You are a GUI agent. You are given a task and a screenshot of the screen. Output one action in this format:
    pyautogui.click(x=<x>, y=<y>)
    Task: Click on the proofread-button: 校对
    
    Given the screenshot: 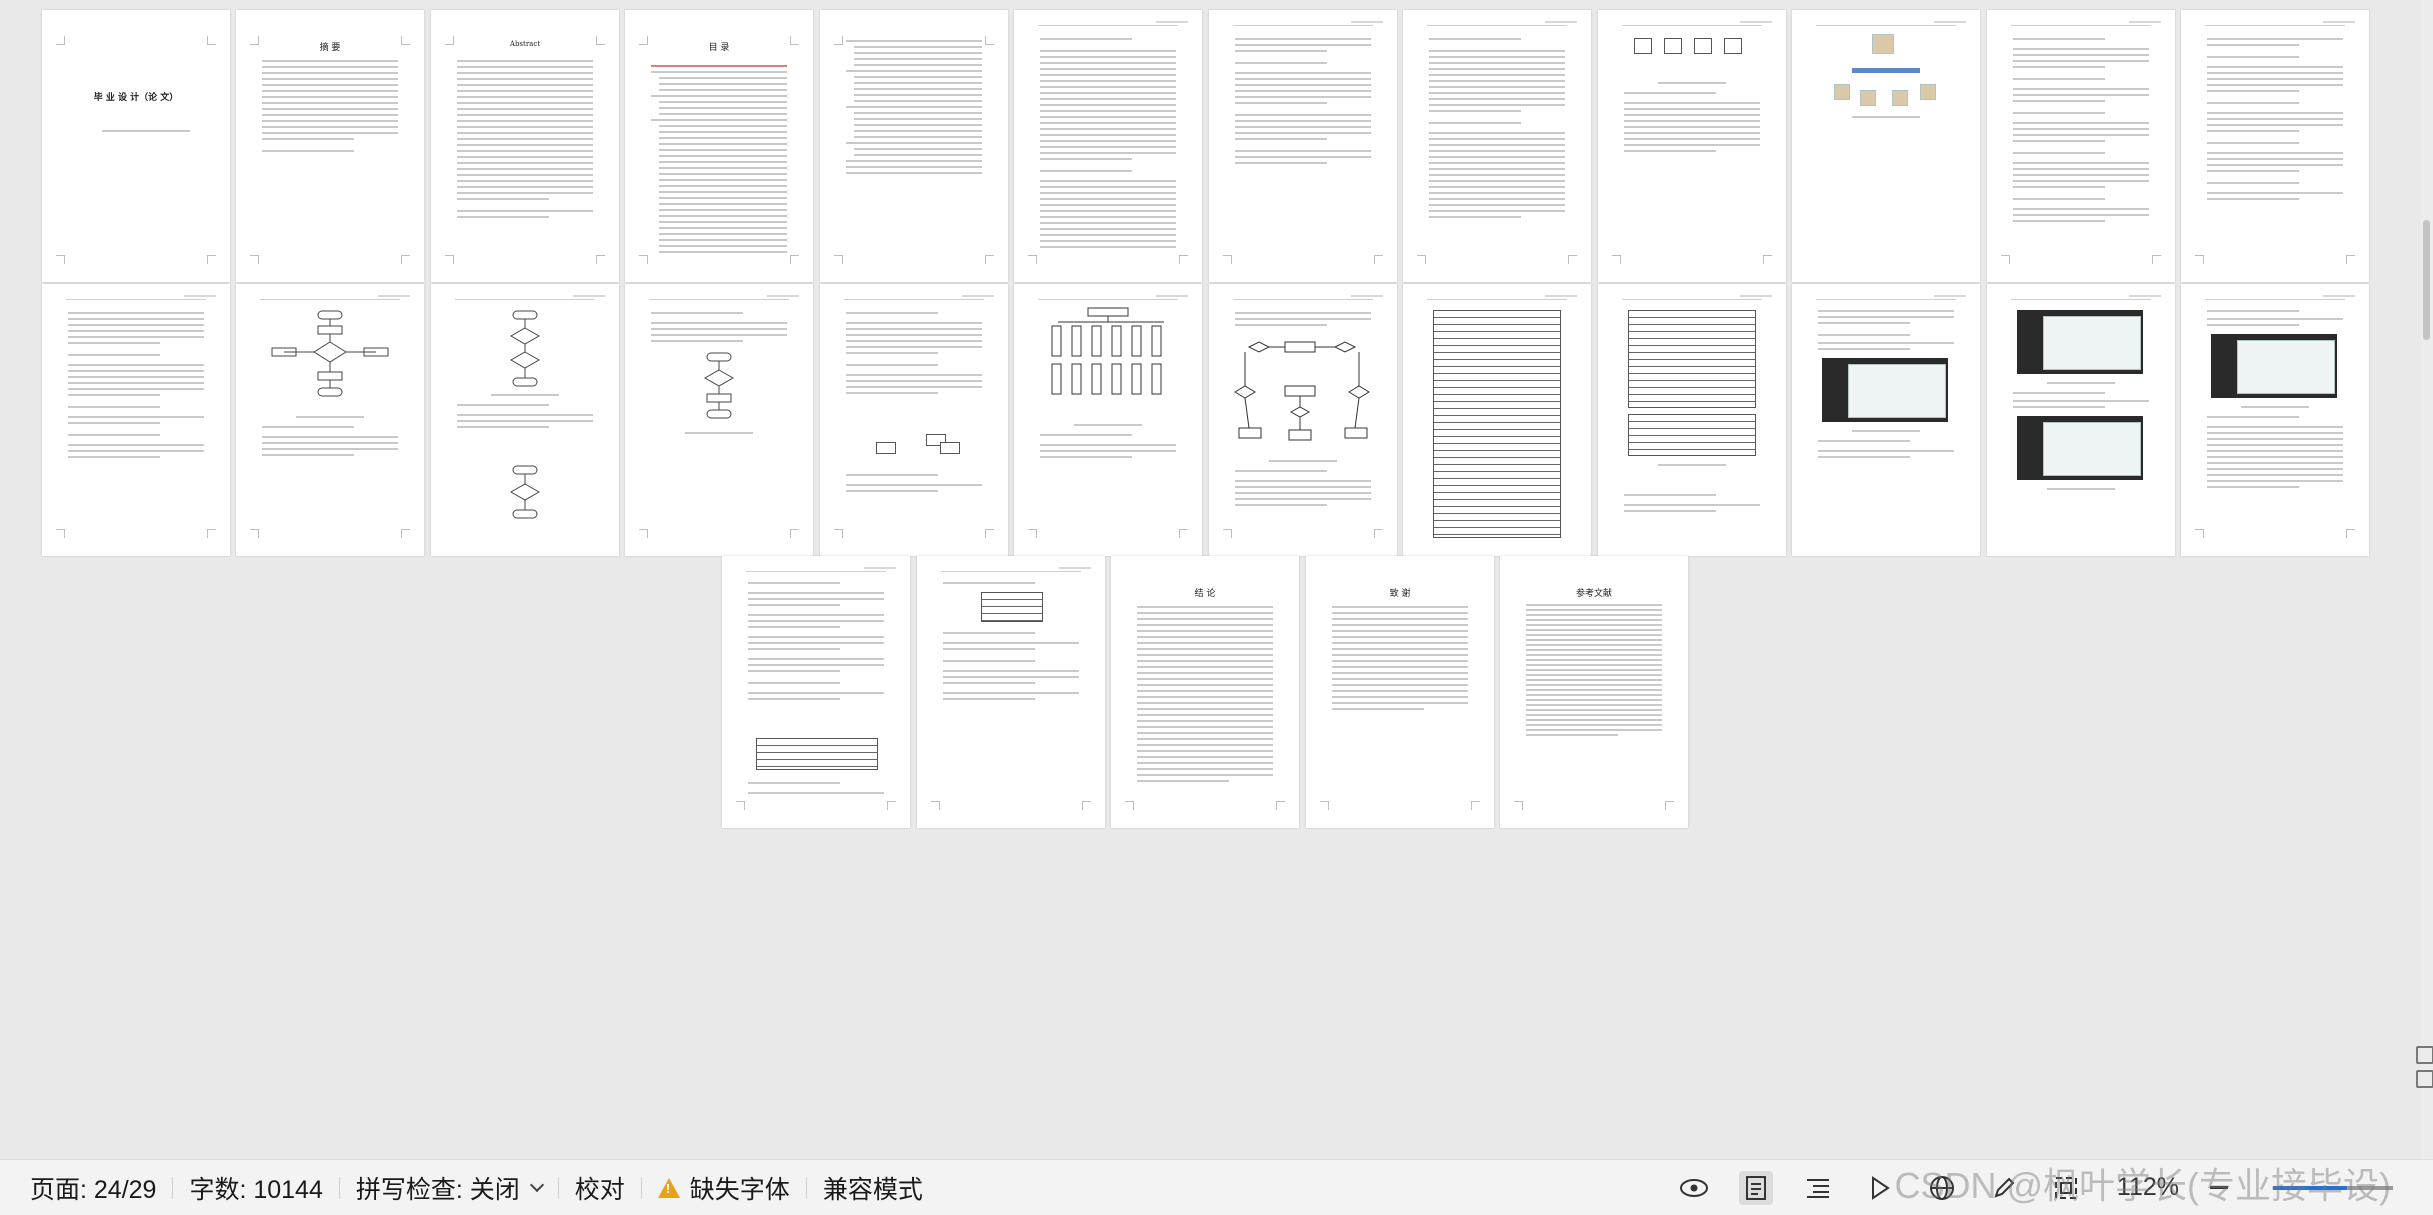 What is the action you would take?
    pyautogui.click(x=600, y=1187)
    